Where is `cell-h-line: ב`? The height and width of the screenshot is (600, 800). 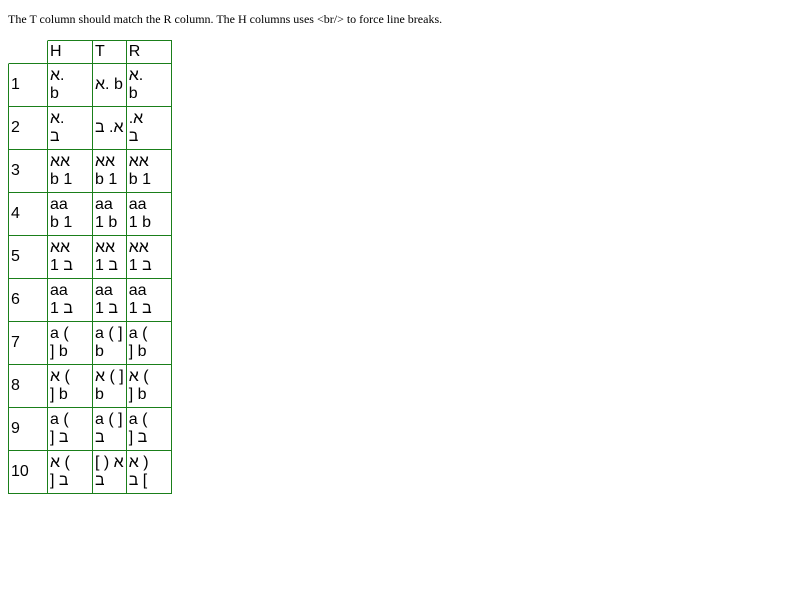 cell-h-line: ב is located at coordinates (55, 136).